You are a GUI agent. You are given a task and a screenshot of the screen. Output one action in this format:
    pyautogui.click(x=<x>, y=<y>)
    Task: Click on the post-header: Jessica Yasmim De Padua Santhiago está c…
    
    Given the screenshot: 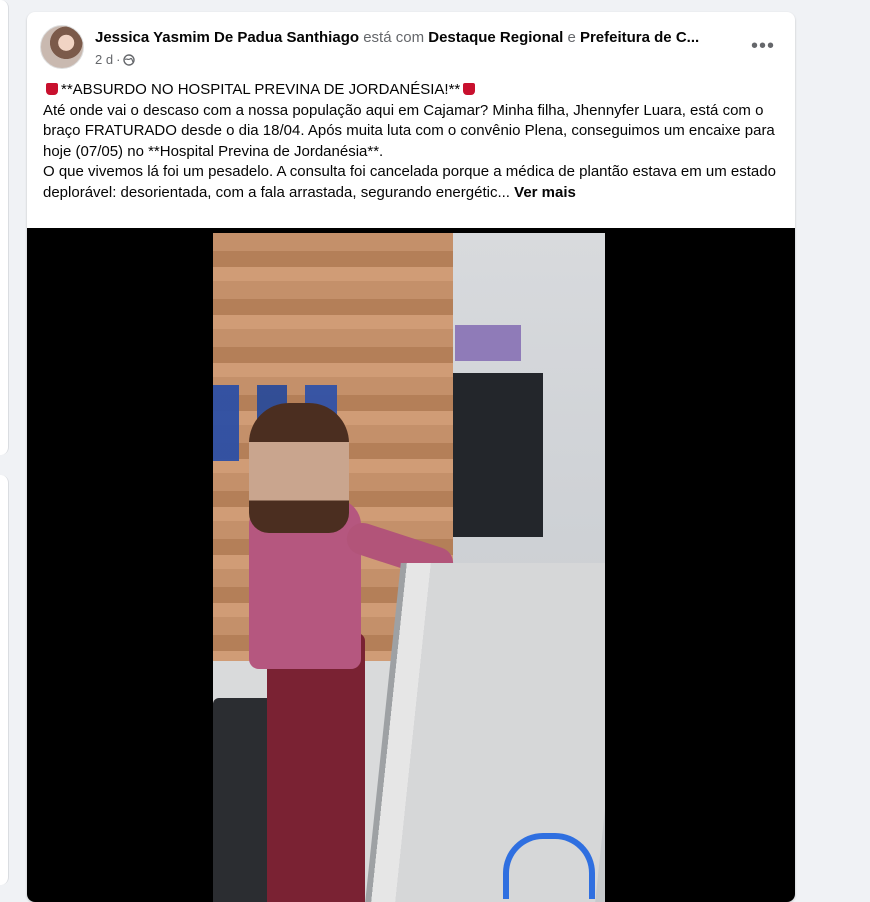 What is the action you would take?
    pyautogui.click(x=411, y=47)
    